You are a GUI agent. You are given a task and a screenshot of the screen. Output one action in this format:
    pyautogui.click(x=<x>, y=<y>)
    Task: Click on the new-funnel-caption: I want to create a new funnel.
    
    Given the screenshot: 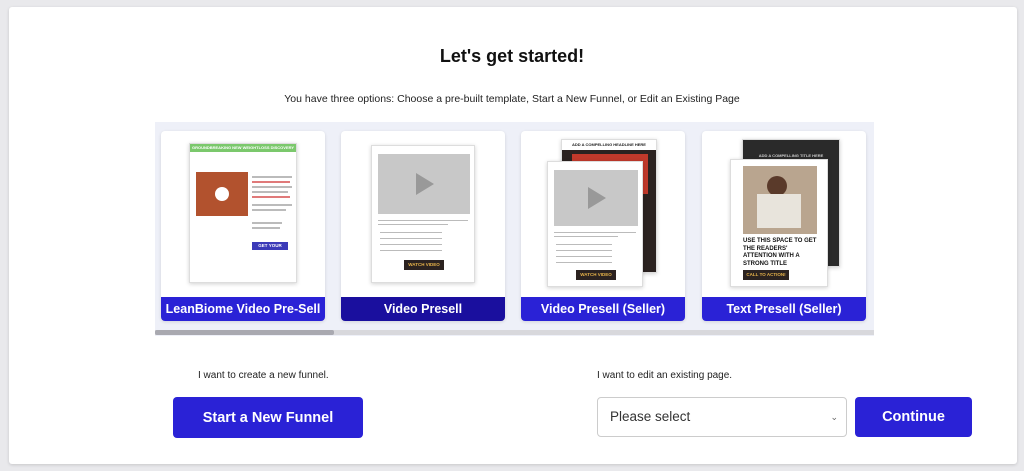 What is the action you would take?
    pyautogui.click(x=263, y=375)
    